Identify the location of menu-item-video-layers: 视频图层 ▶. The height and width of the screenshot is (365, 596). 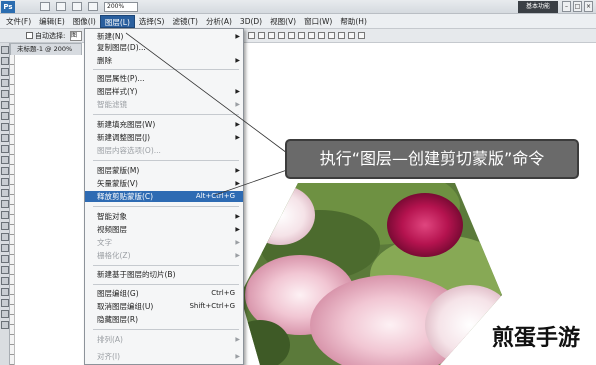
(164, 229).